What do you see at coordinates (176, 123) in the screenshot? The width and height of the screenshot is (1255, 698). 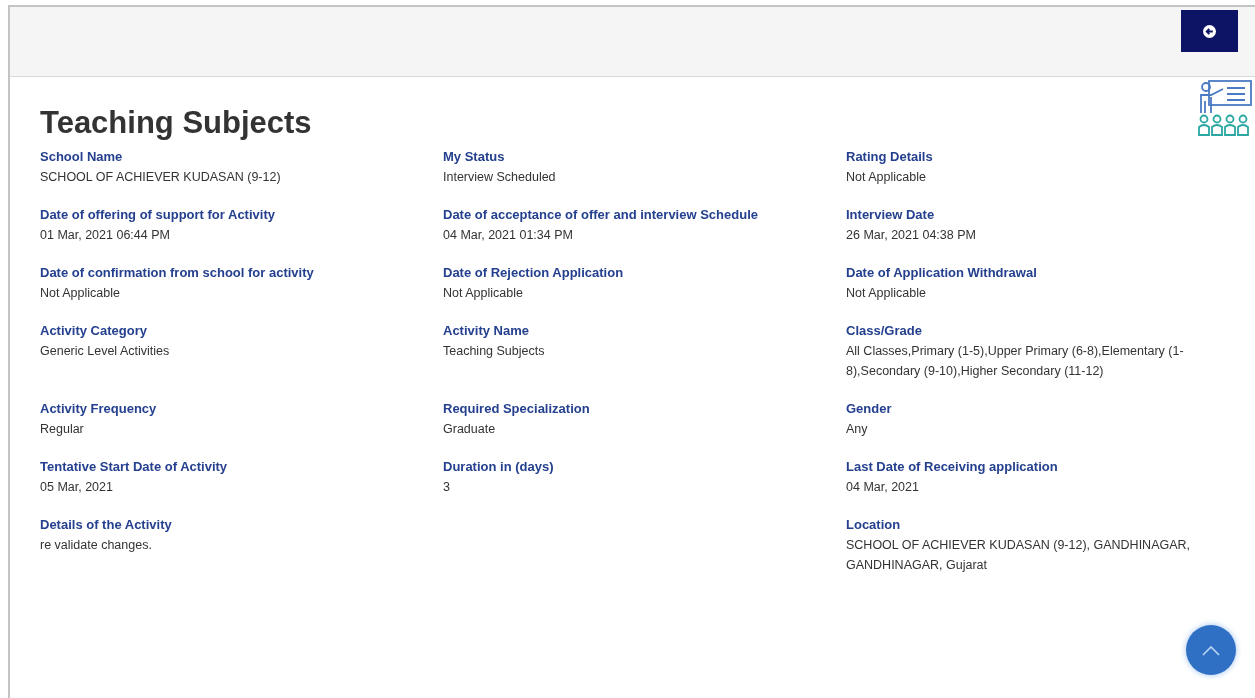 I see `page-title: Teaching Subjects` at bounding box center [176, 123].